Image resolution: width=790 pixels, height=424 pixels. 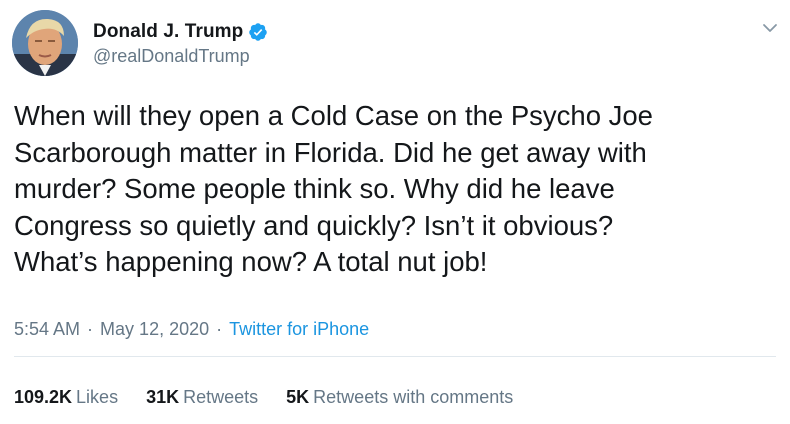 What do you see at coordinates (298, 397) in the screenshot?
I see `retweets-with-comments-count: 5K` at bounding box center [298, 397].